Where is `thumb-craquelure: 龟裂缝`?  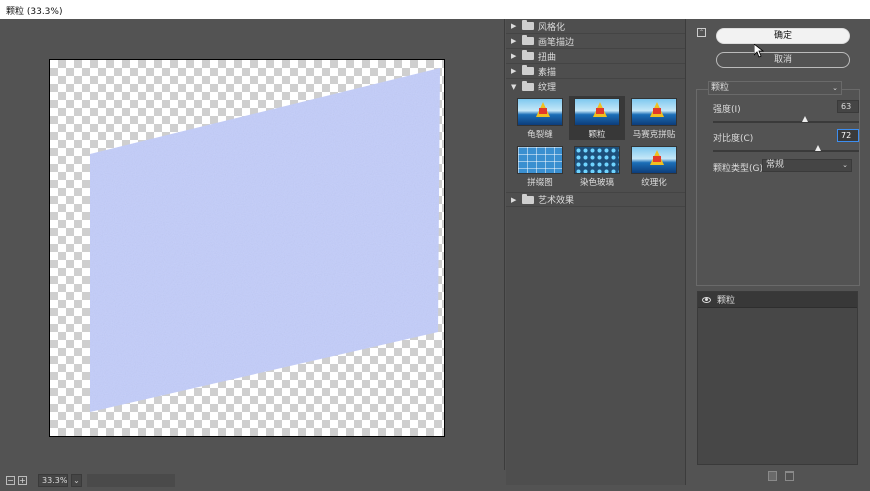
thumb-craquelure: 龟裂缝 is located at coordinates (540, 118).